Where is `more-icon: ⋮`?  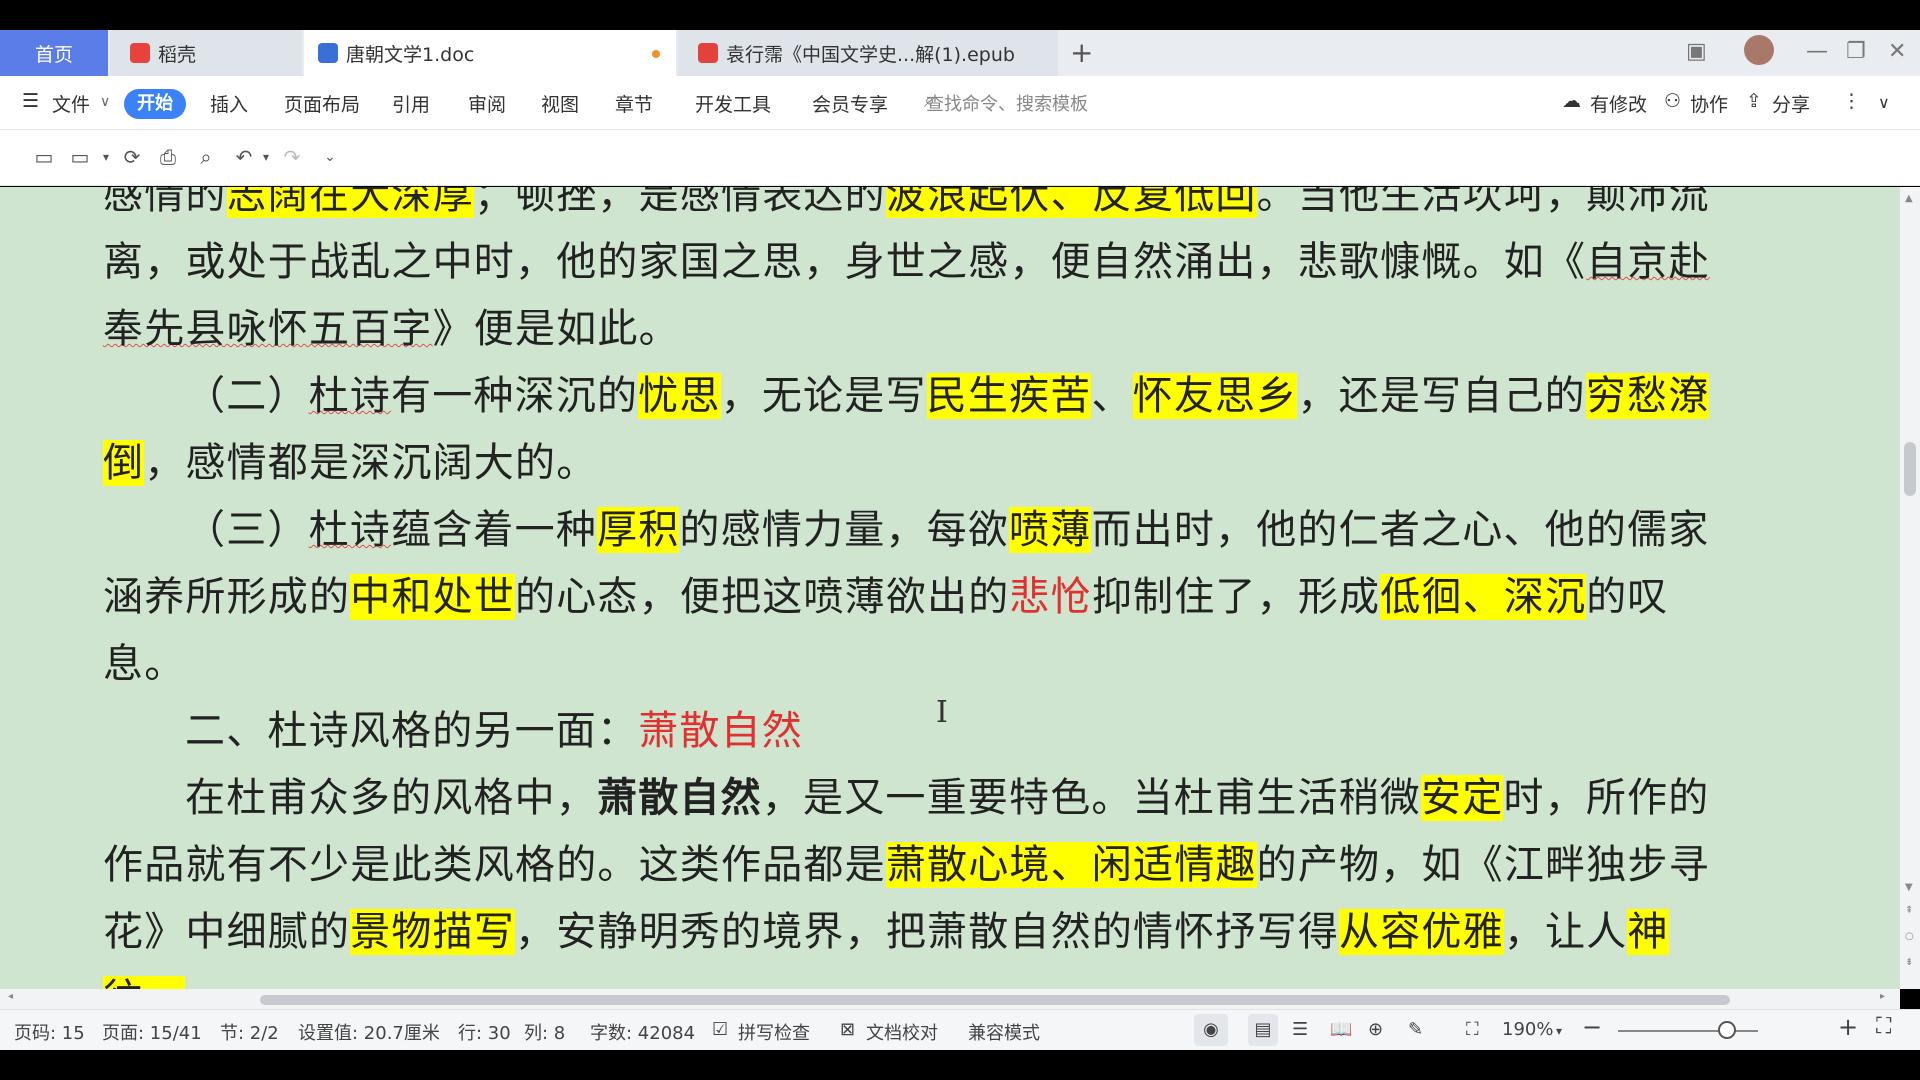 more-icon: ⋮ is located at coordinates (1851, 101).